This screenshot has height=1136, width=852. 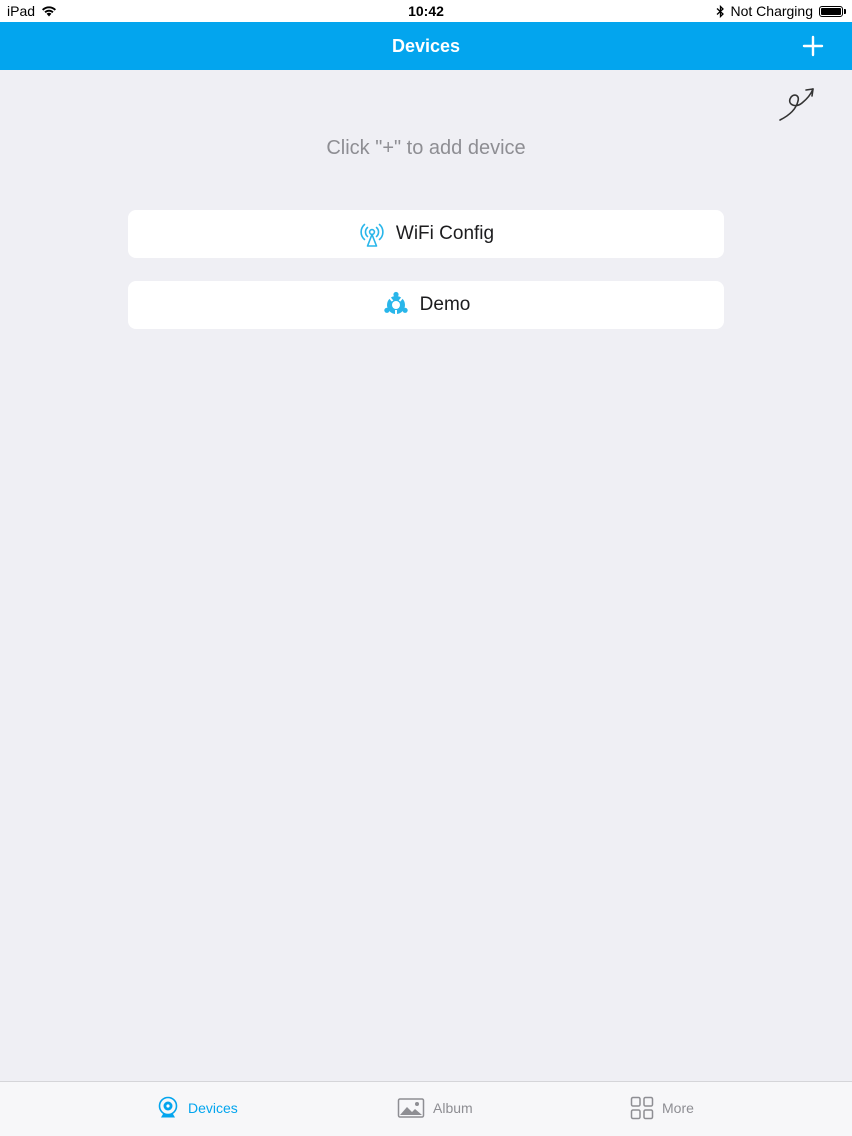 I want to click on demo-button: Demo, so click(x=426, y=305).